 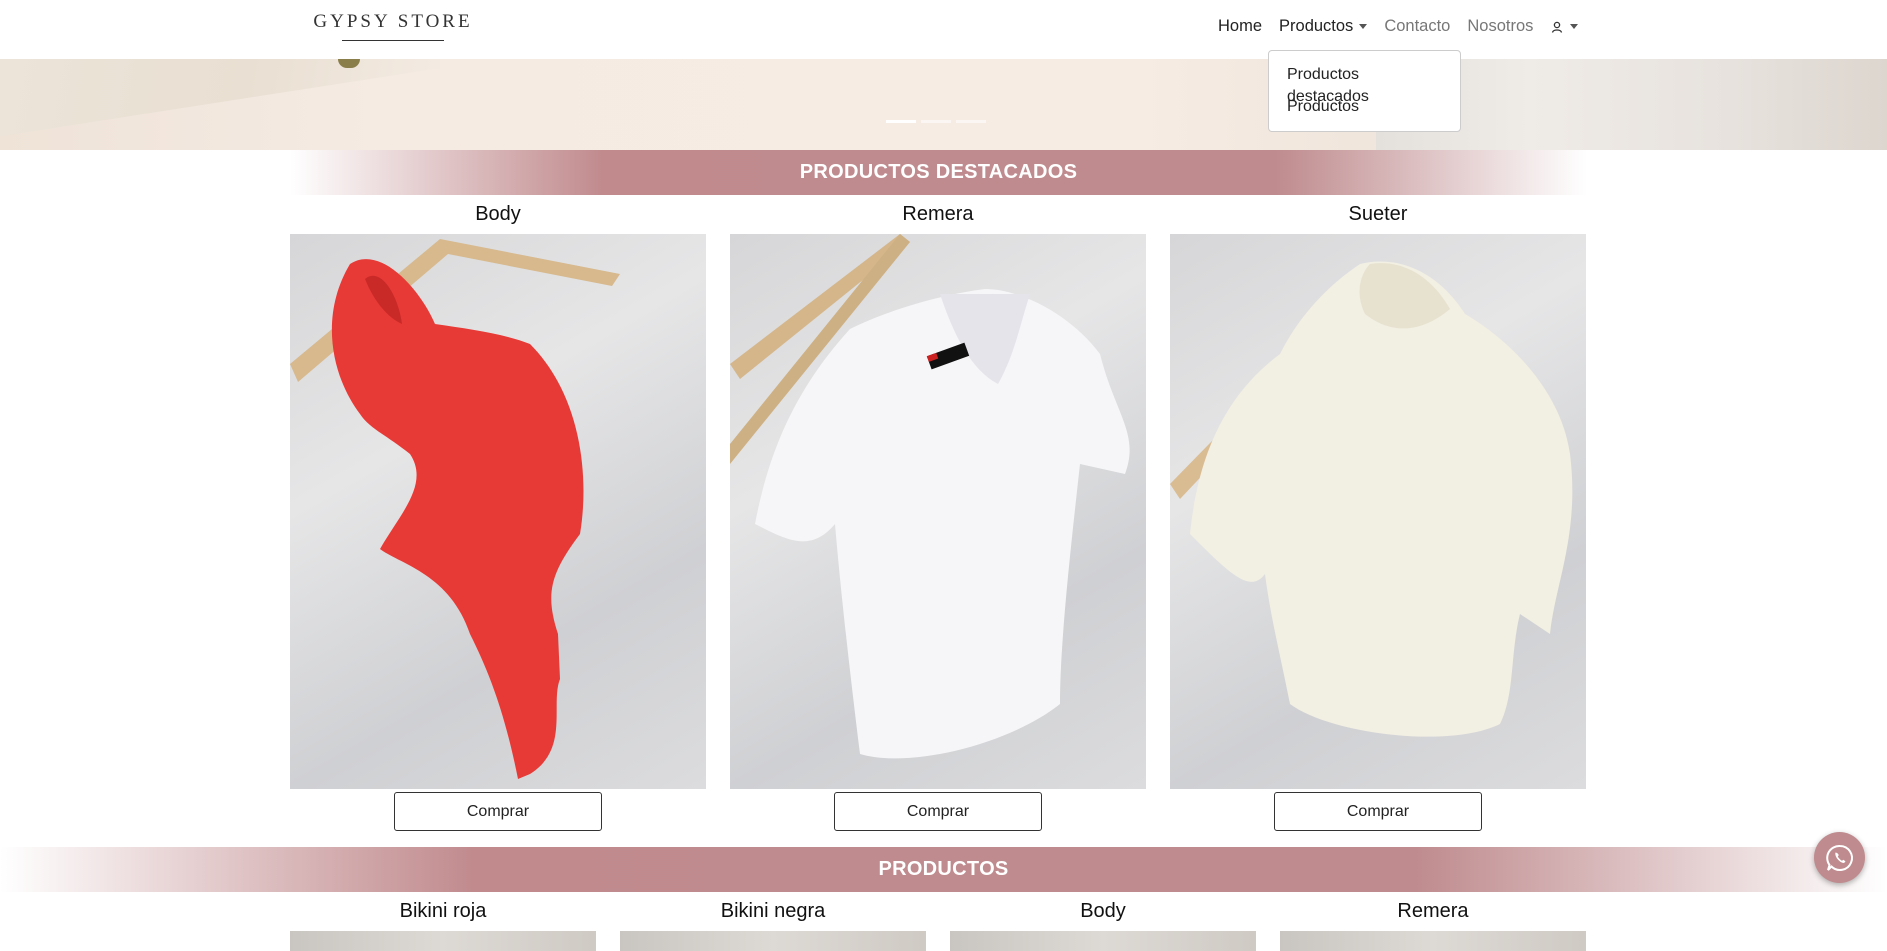 I want to click on main-nav: Home Productos Contacto Nosotros, so click(x=1406, y=26).